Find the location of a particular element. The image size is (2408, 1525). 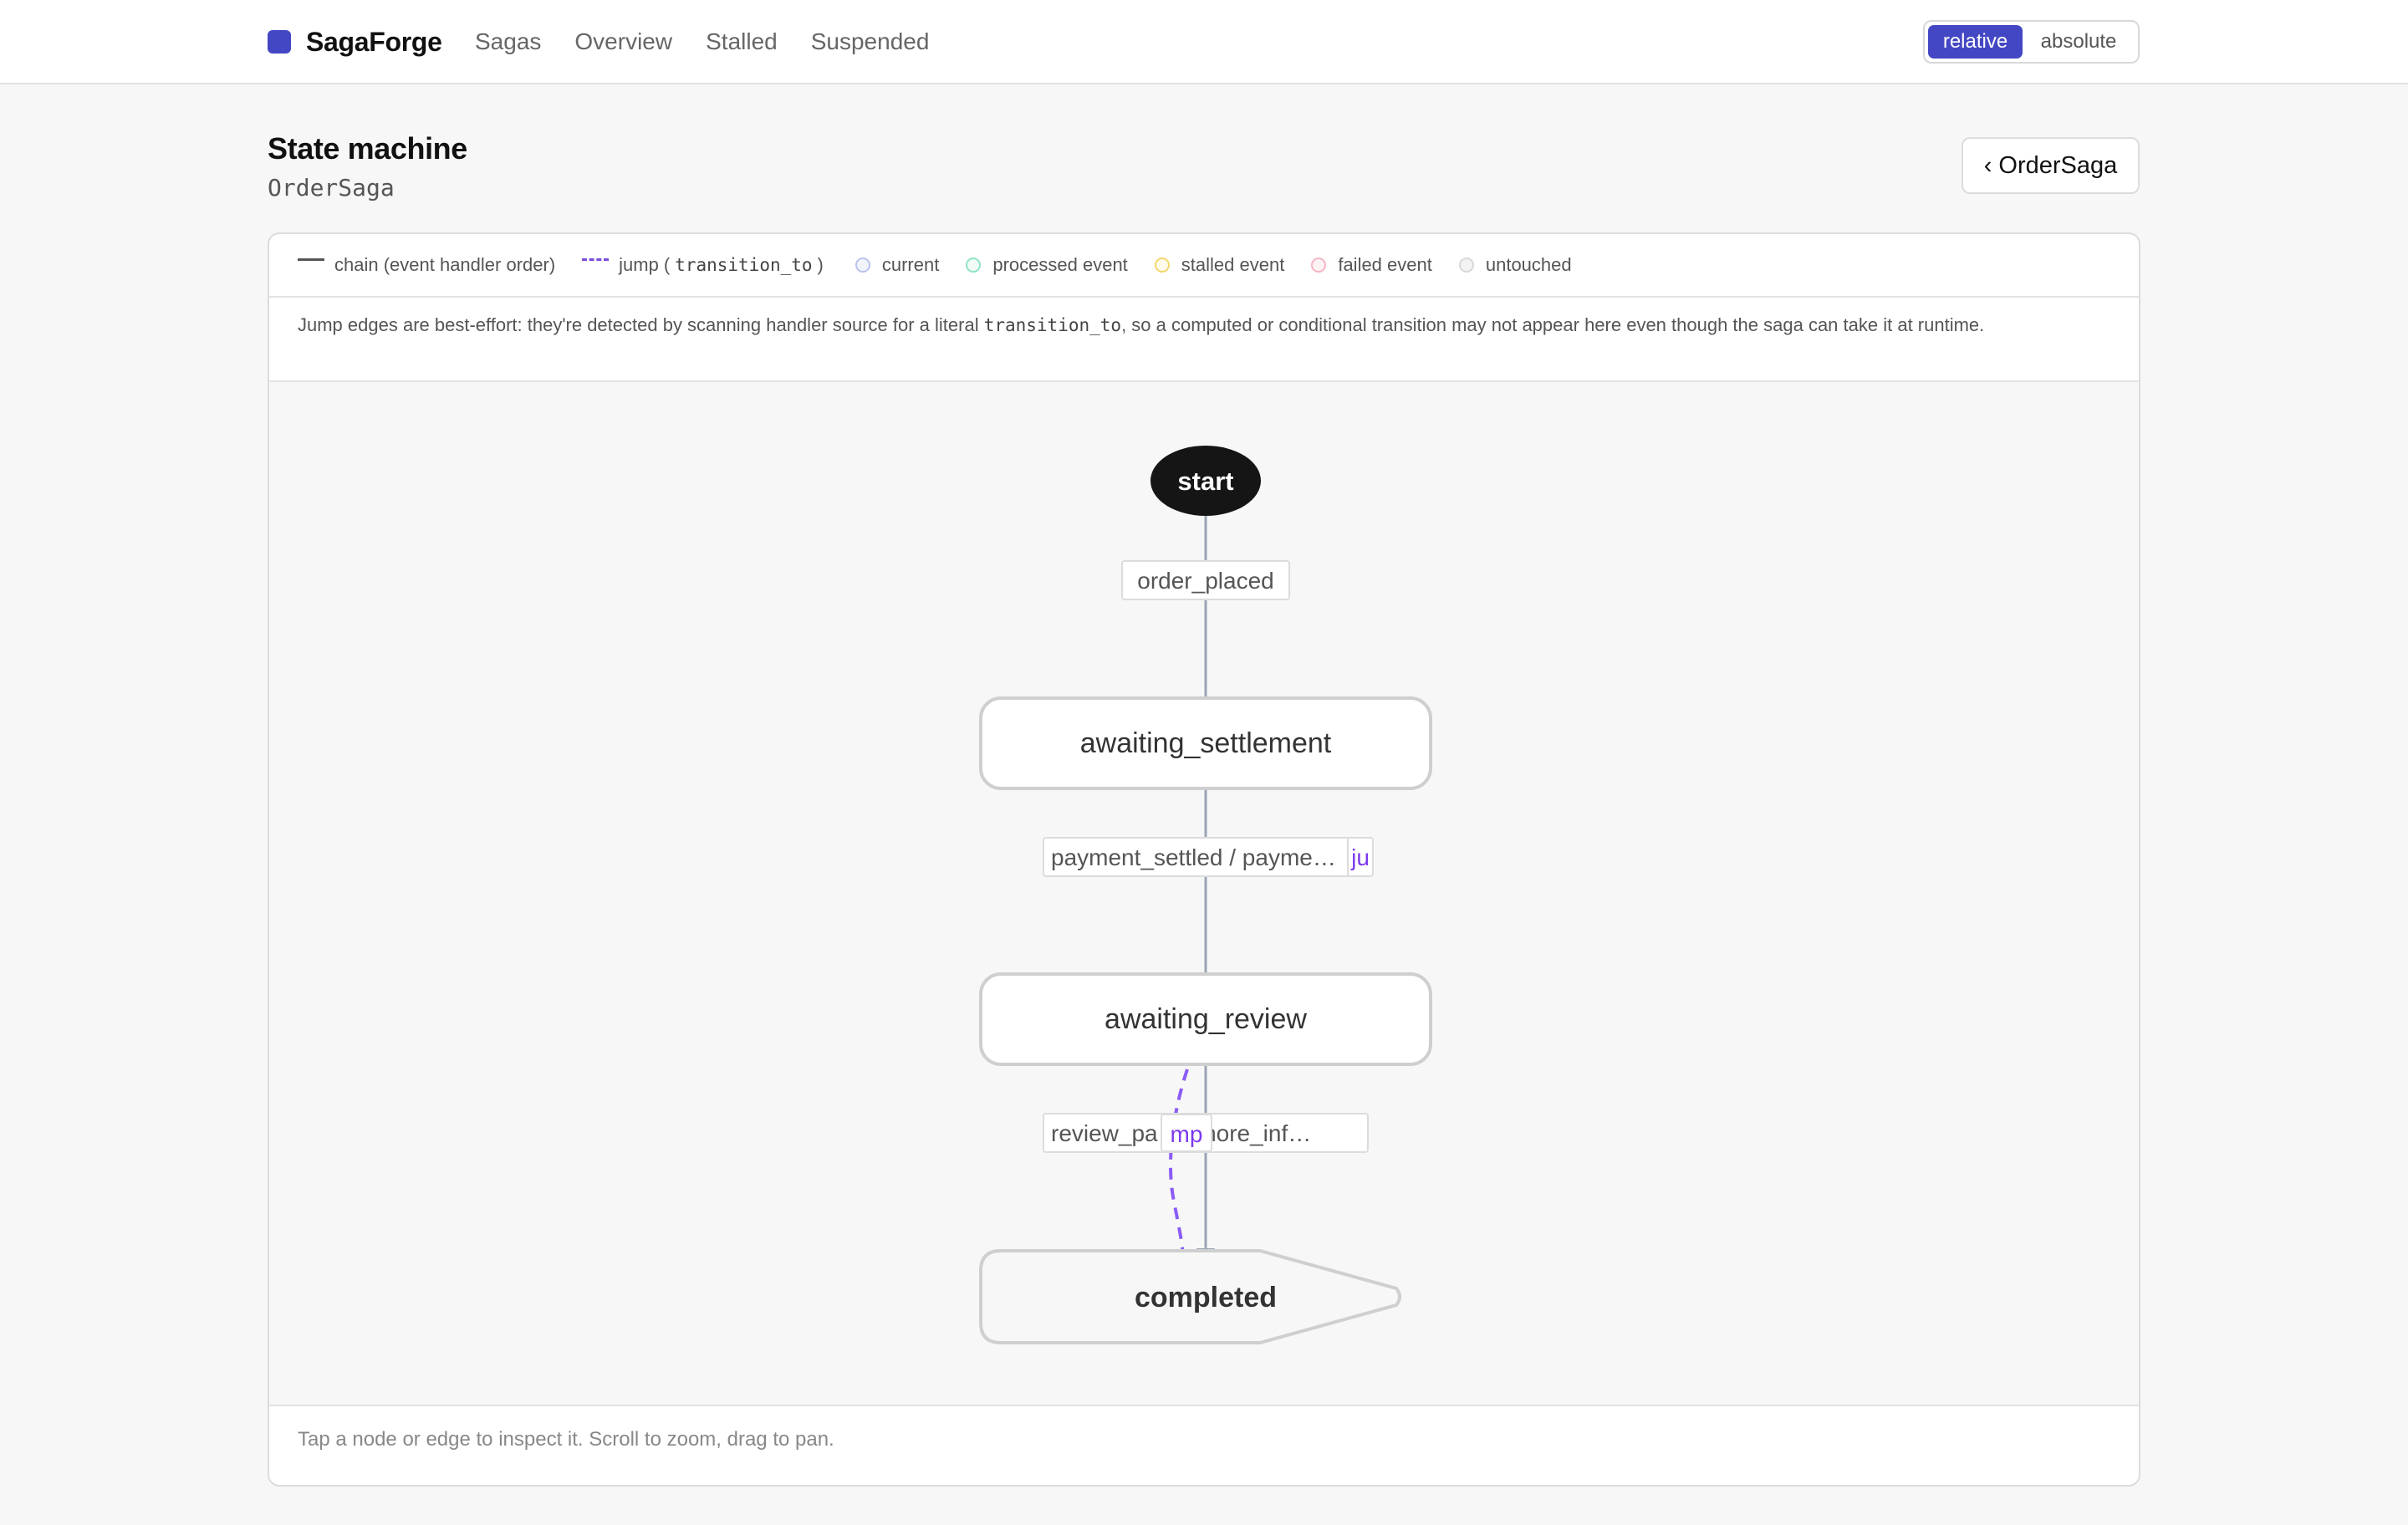

svg-text: mp is located at coordinates (1187, 1134).